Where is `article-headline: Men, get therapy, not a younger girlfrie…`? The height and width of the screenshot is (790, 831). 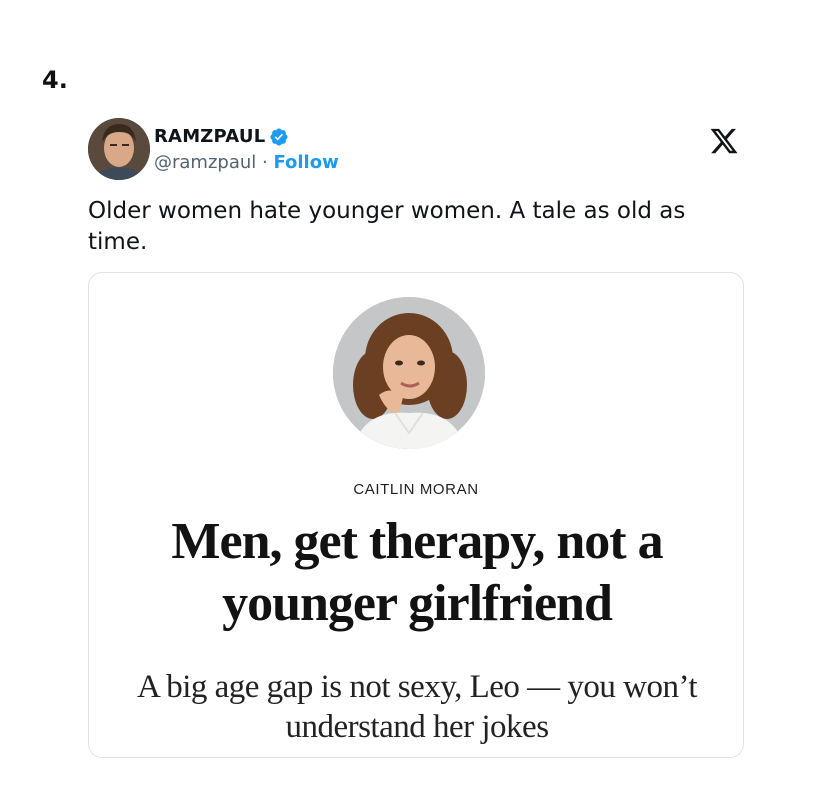 article-headline: Men, get therapy, not a younger girlfrie… is located at coordinates (417, 573).